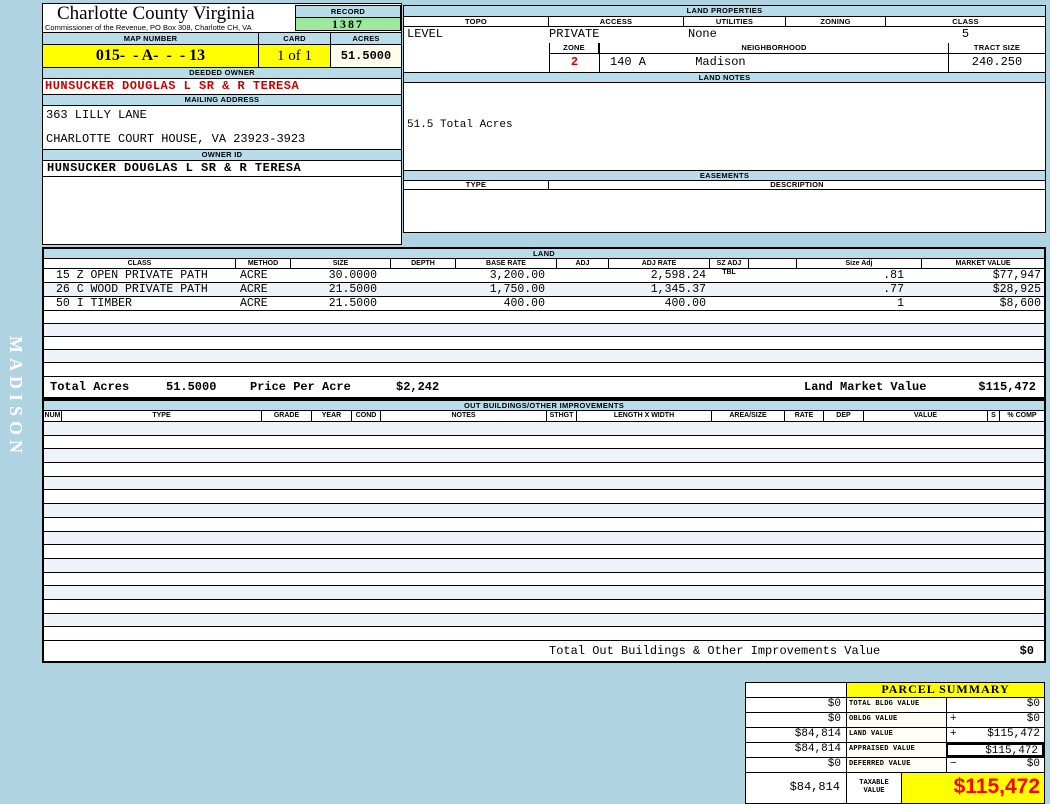 The image size is (1050, 804). Describe the element at coordinates (774, 48) in the screenshot. I see `neighborhood-label: NEIGHBORHOOD` at that location.